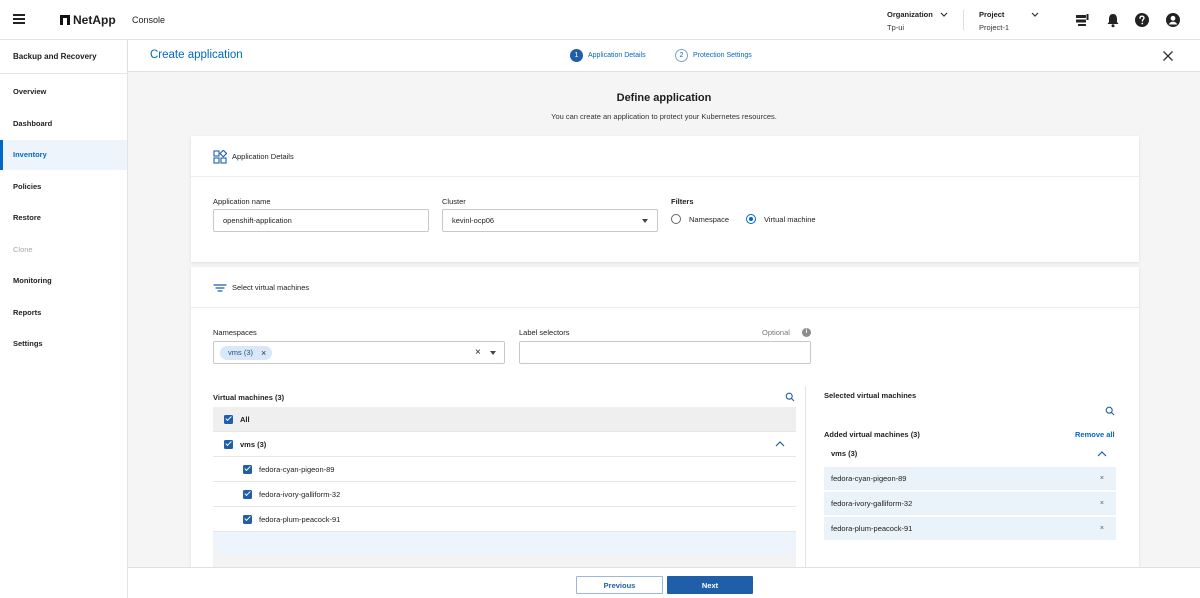 This screenshot has height=598, width=1200. Describe the element at coordinates (321, 220) in the screenshot. I see `application-name-input: openshift-application` at that location.